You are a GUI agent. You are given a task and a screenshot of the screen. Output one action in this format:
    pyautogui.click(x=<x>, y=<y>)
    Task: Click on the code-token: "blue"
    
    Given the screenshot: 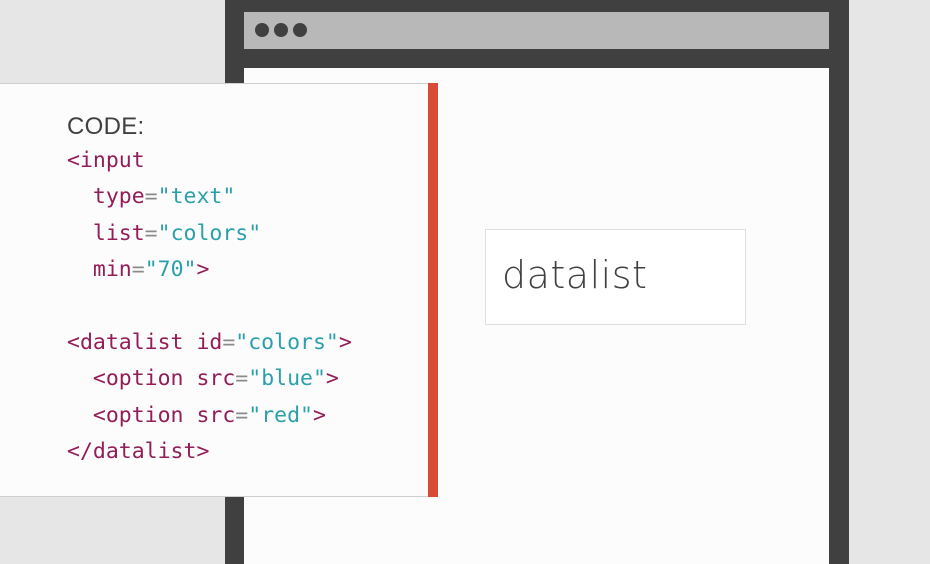 What is the action you would take?
    pyautogui.click(x=287, y=379)
    